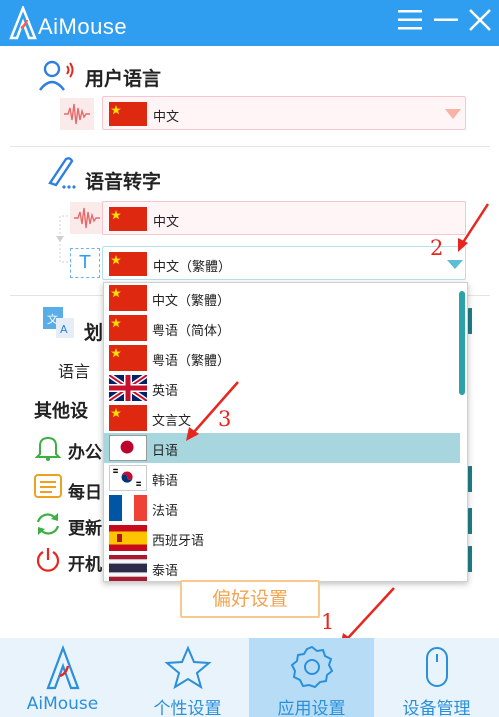 This screenshot has width=499, height=717. What do you see at coordinates (312, 667) in the screenshot?
I see `gear-icon` at bounding box center [312, 667].